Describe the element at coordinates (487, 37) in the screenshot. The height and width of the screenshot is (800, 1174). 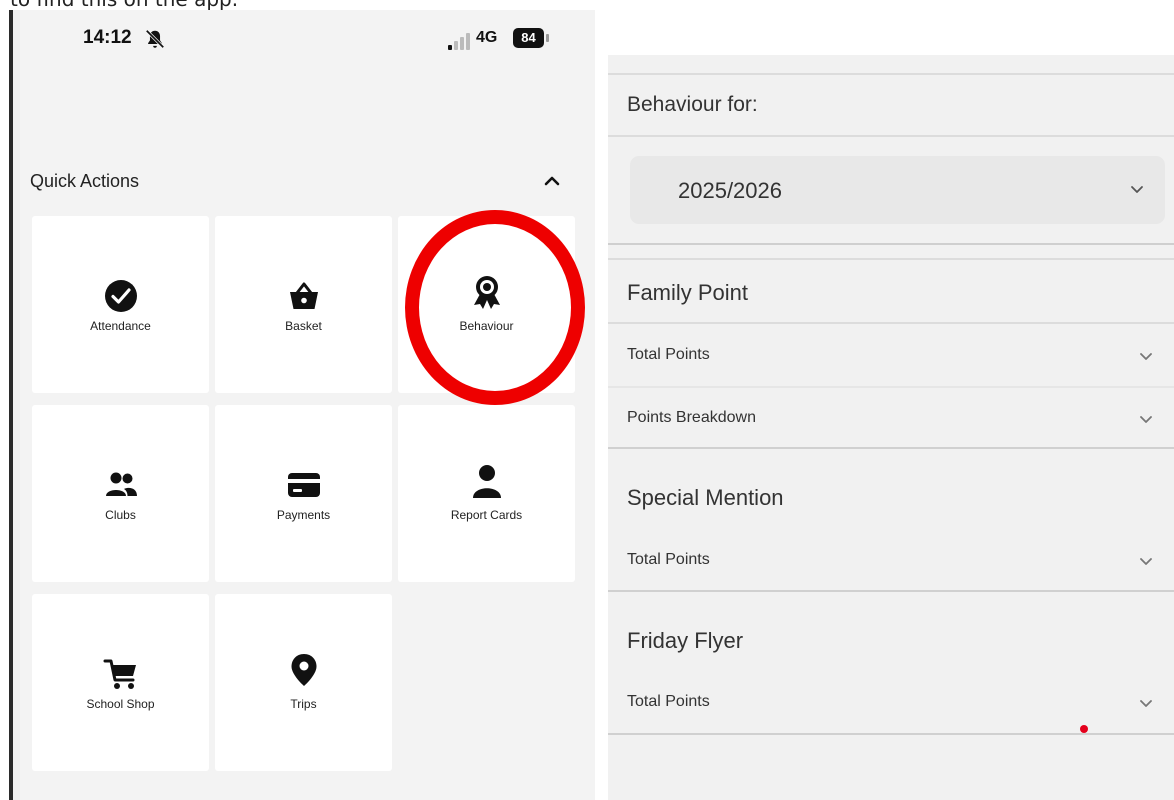
I see `network-type: 4G` at that location.